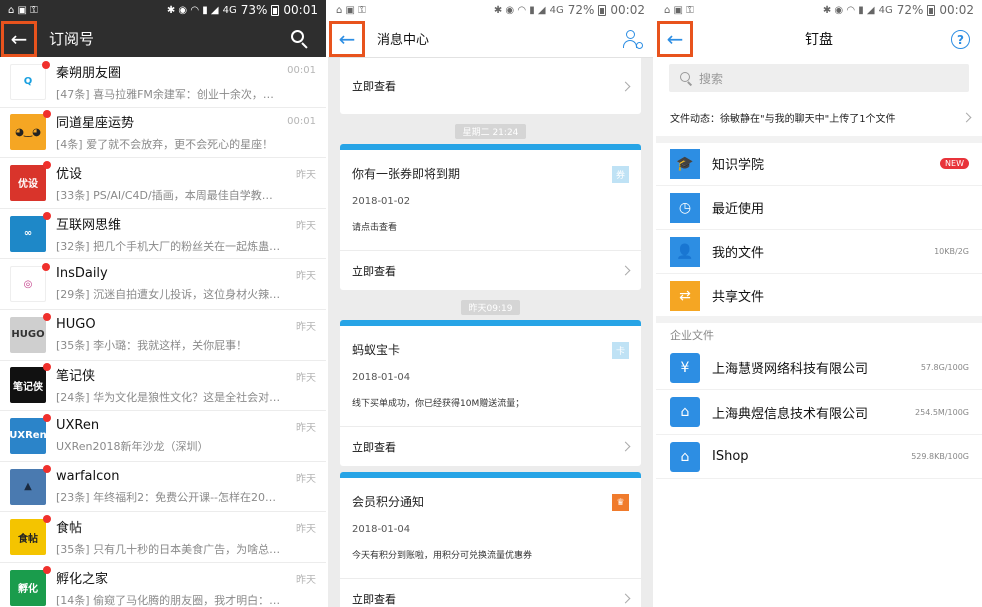 This screenshot has width=982, height=607. I want to click on avatar: ◎, so click(30, 283).